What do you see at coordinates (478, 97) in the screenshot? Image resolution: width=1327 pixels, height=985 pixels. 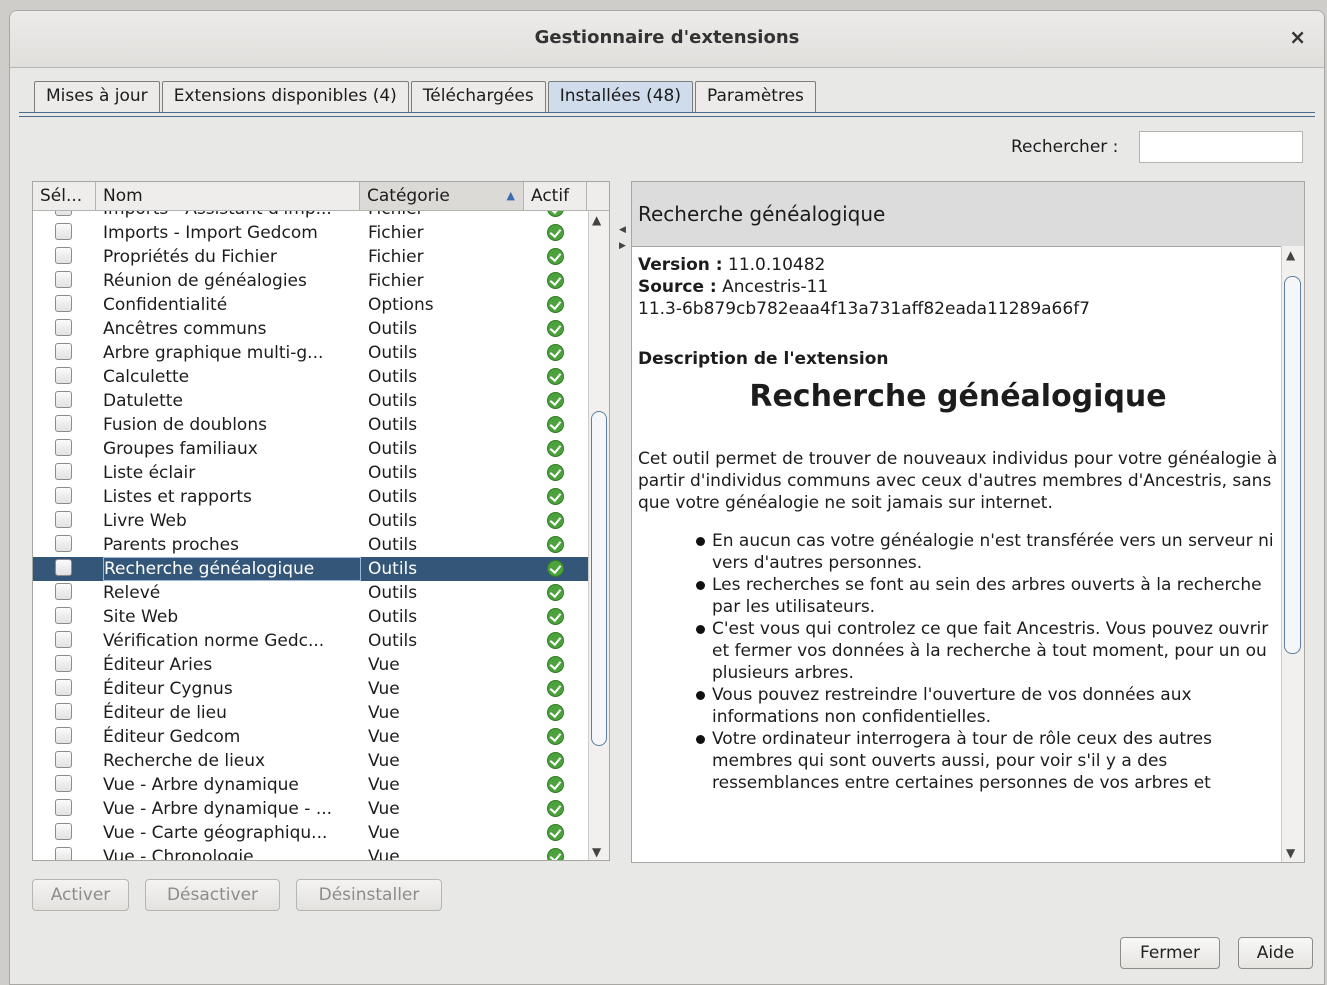 I see `tab-downloaded: Téléchargées` at bounding box center [478, 97].